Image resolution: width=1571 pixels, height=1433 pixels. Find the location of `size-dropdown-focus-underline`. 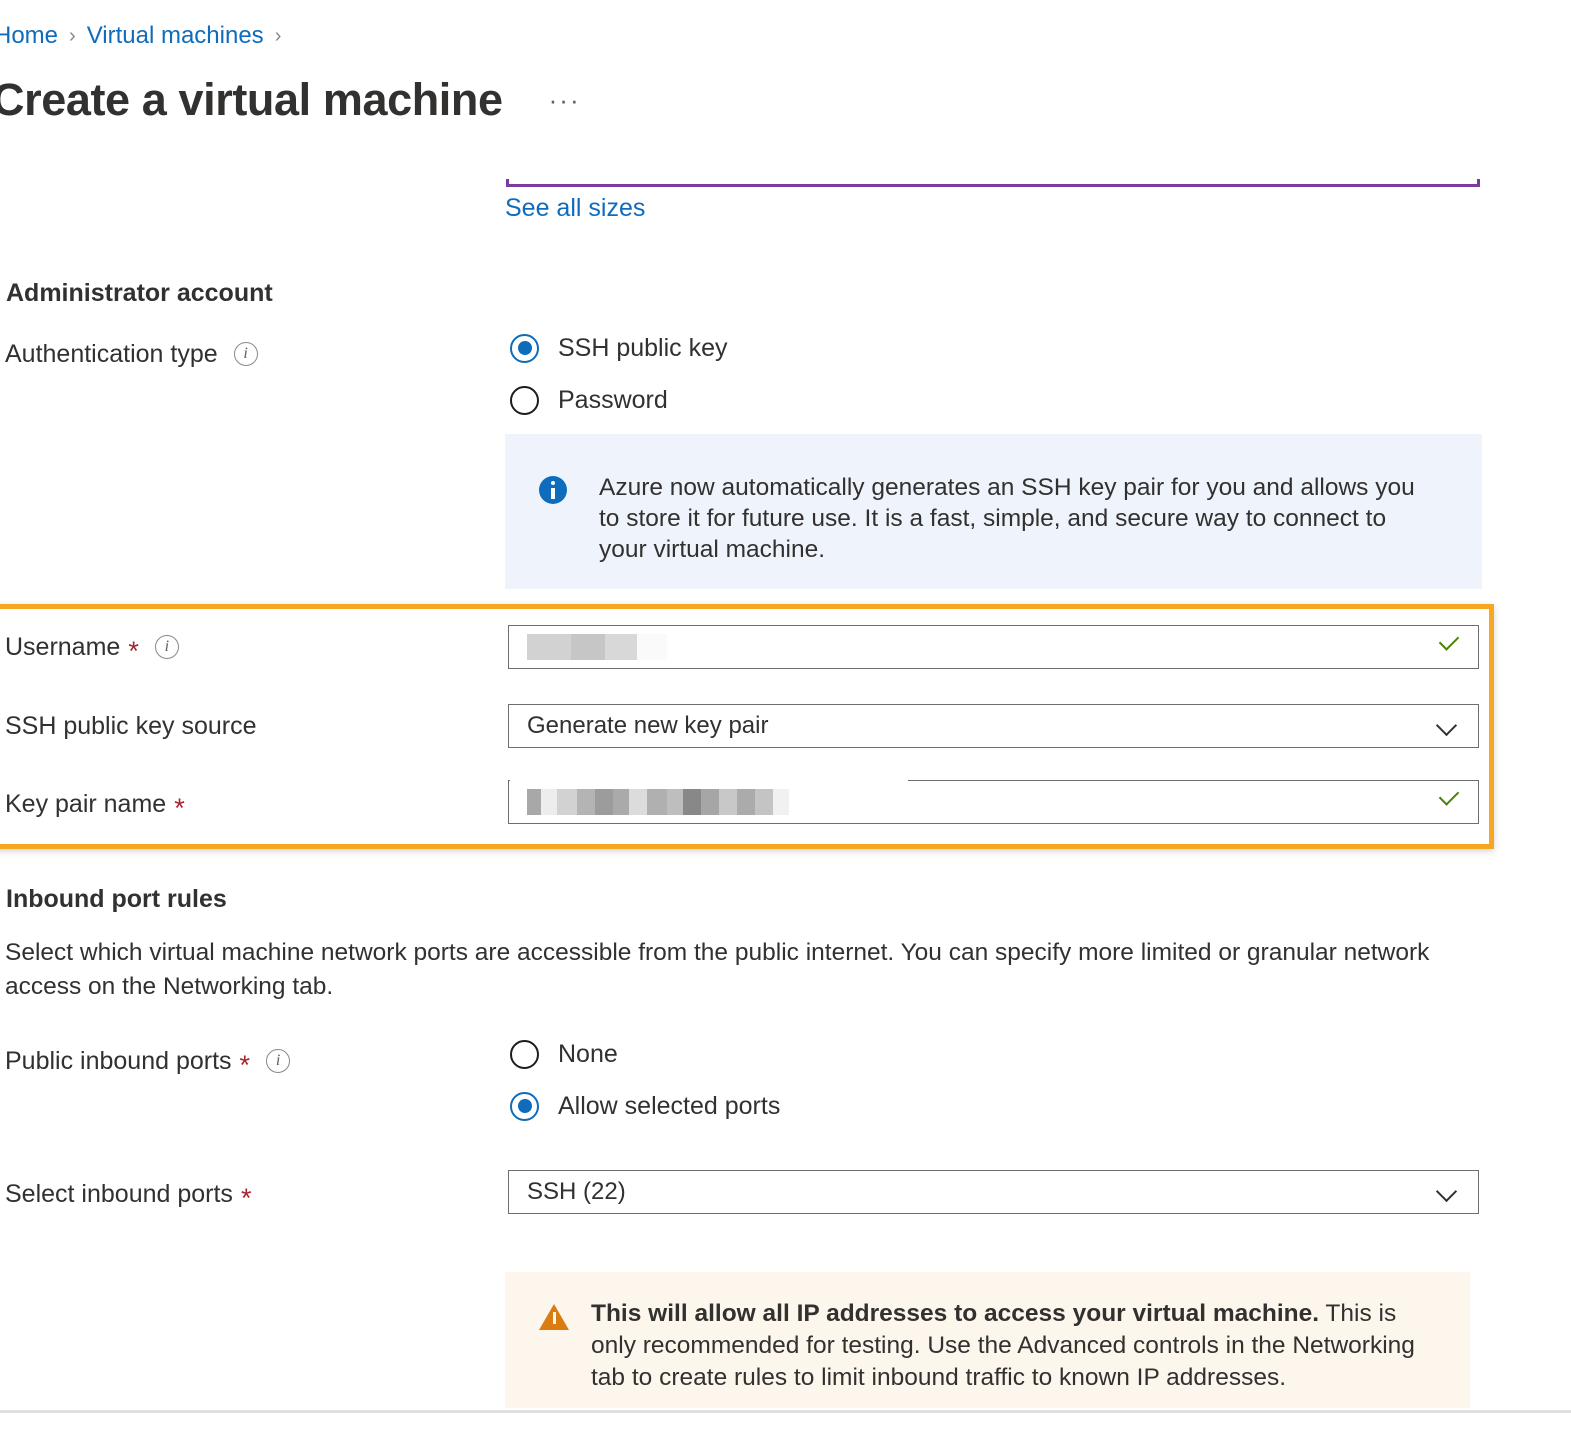

size-dropdown-focus-underline is located at coordinates (993, 183).